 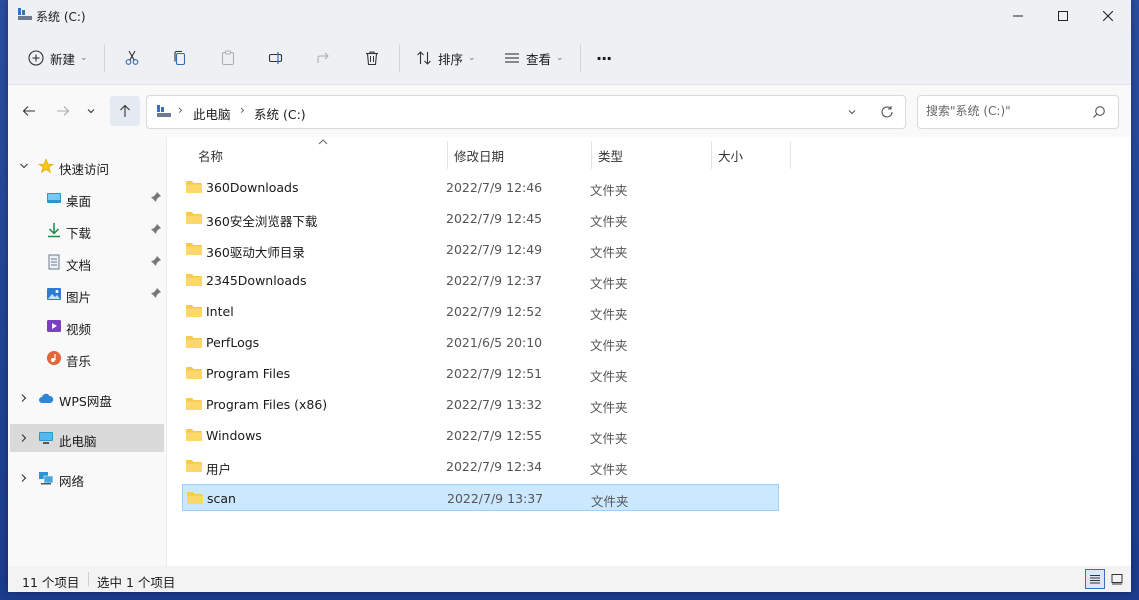 I want to click on up-button, so click(x=125, y=111).